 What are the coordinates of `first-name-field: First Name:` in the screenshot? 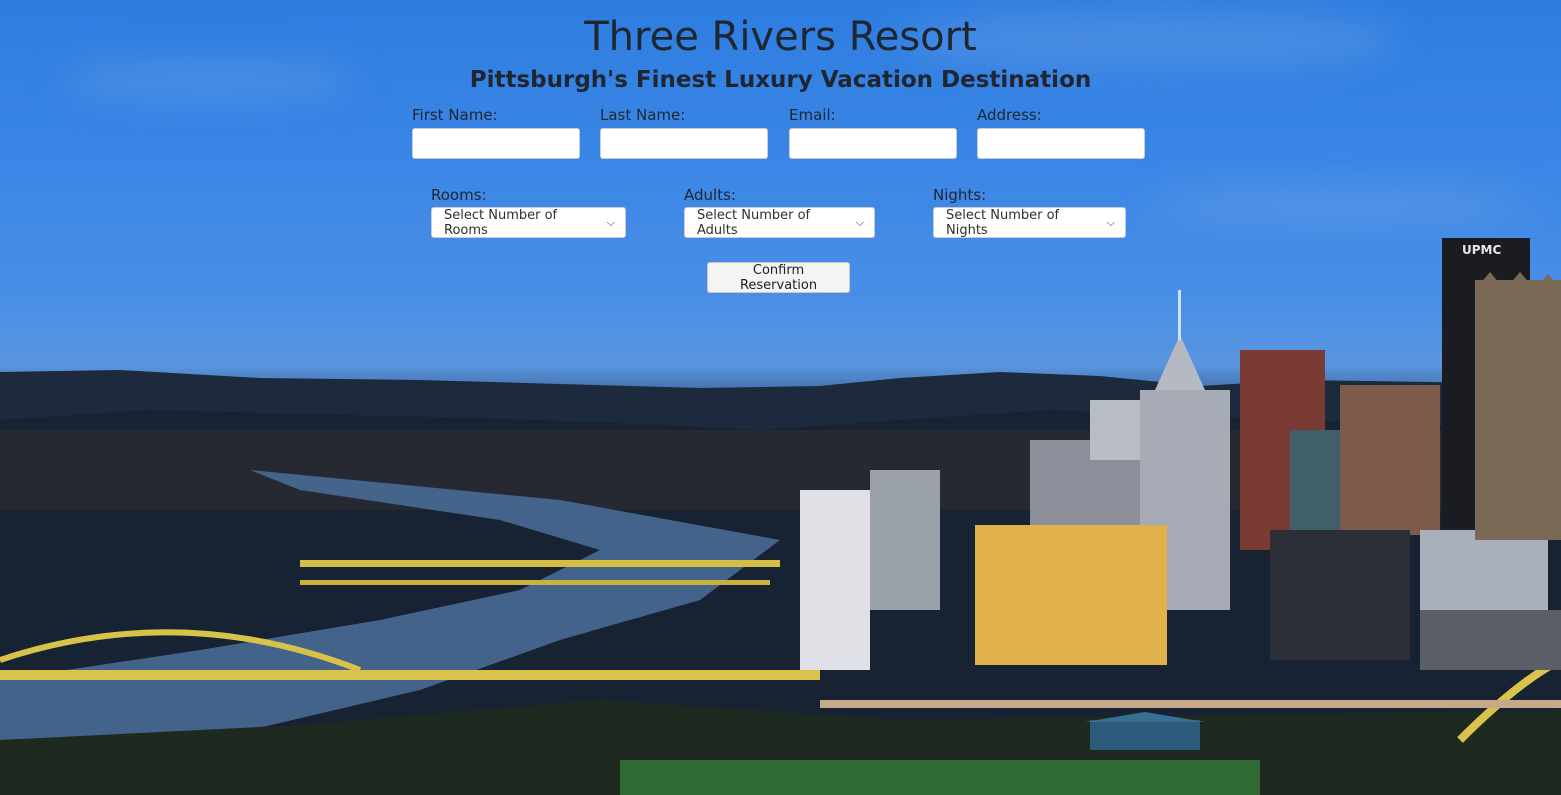 It's located at (496, 132).